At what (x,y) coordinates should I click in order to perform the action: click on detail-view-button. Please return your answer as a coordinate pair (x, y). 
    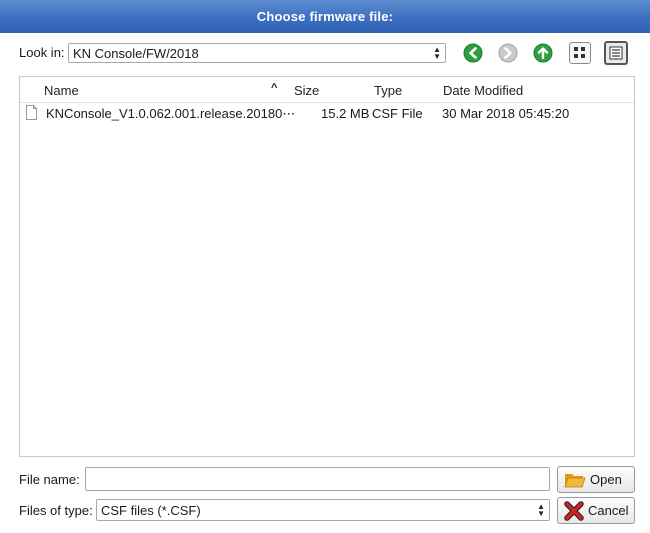
    Looking at the image, I should click on (616, 53).